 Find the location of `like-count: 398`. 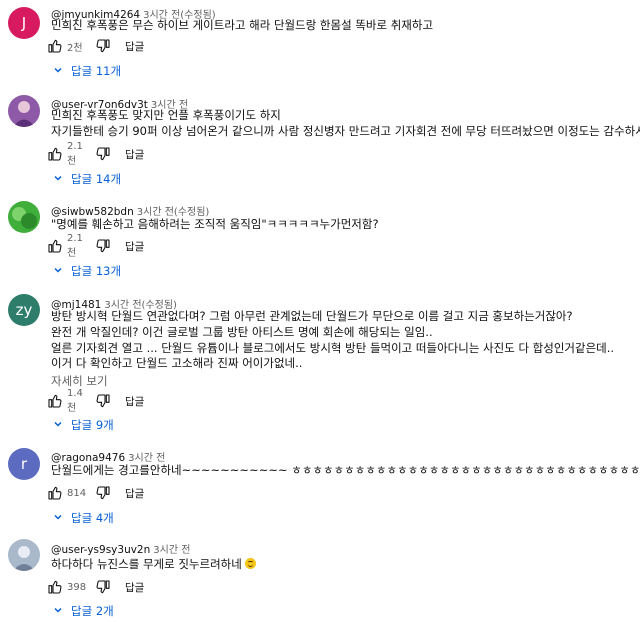

like-count: 398 is located at coordinates (77, 587).